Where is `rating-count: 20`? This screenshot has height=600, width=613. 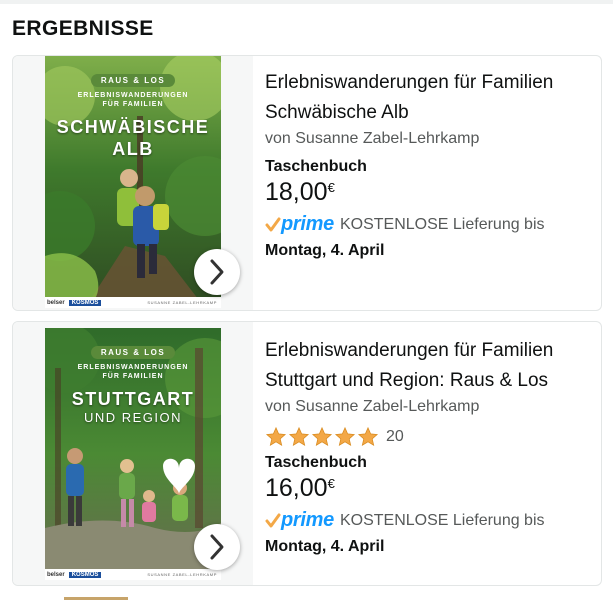
rating-count: 20 is located at coordinates (395, 437).